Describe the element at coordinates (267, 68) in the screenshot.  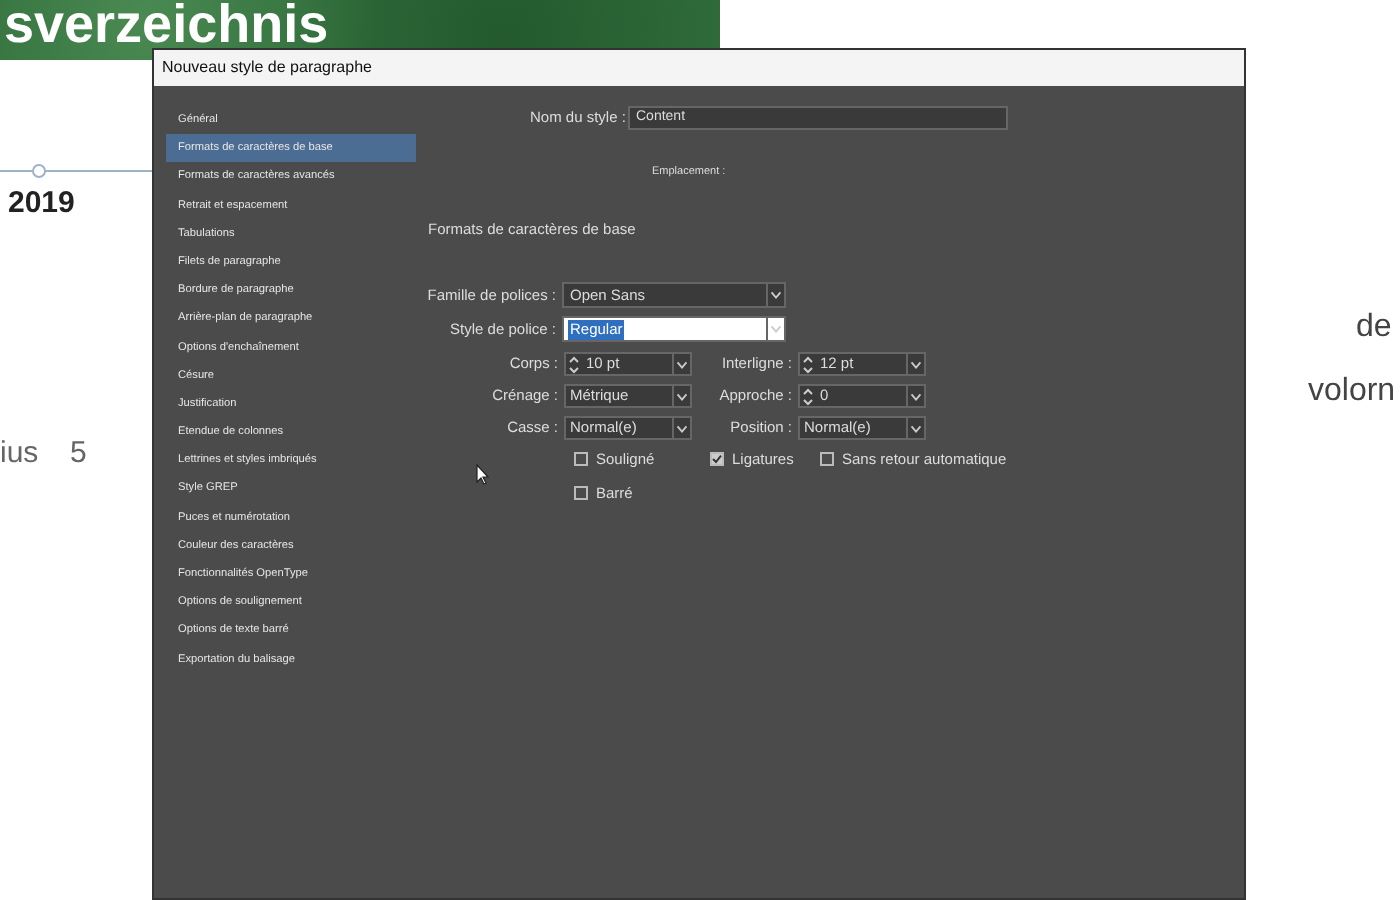
I see `window-title: Nouveau style de paragraphe` at that location.